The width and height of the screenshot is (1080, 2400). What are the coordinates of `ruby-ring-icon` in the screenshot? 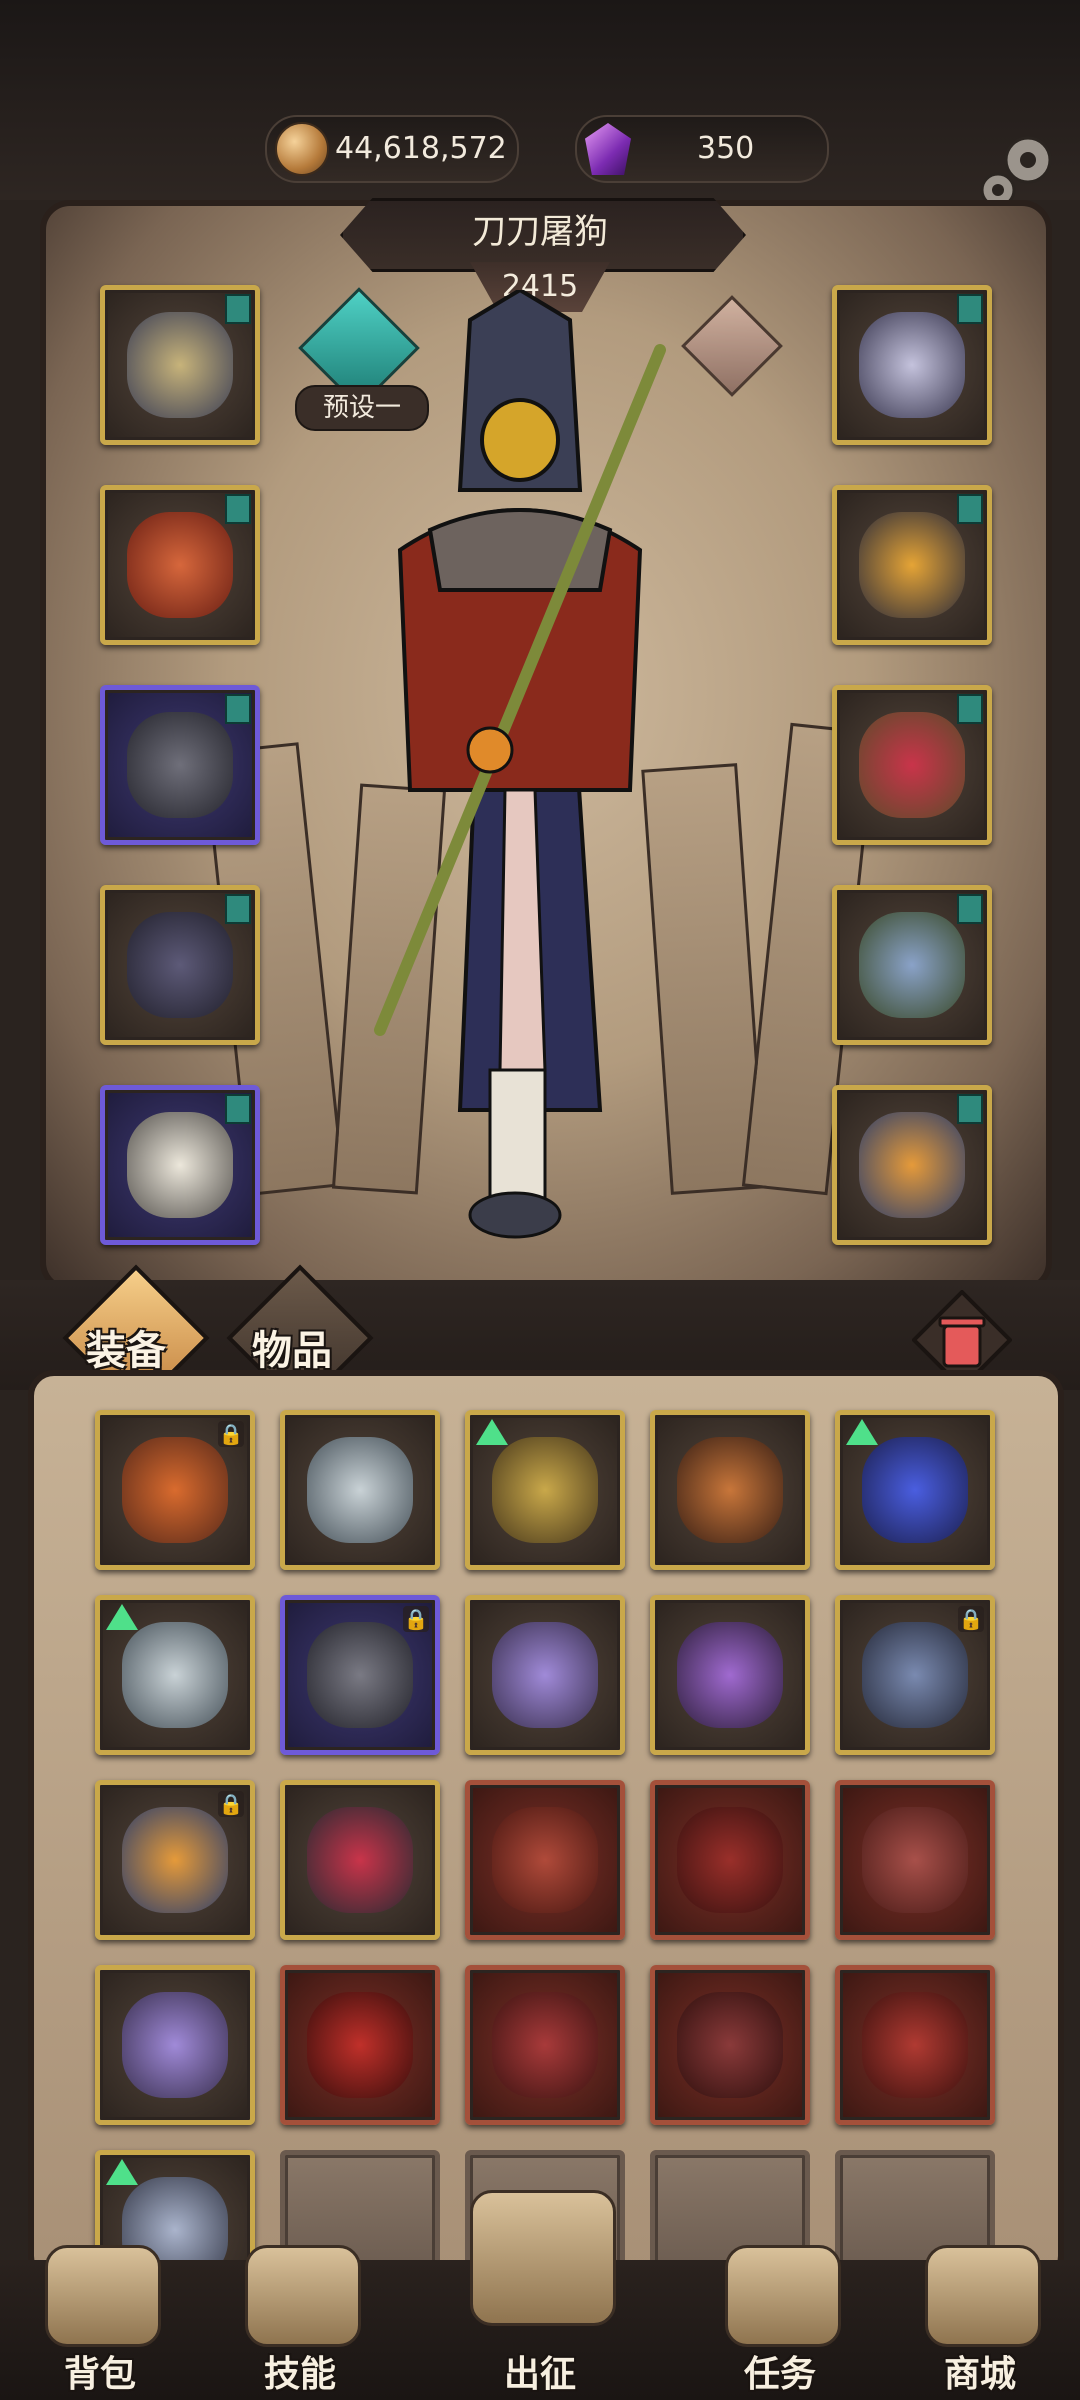 It's located at (912, 765).